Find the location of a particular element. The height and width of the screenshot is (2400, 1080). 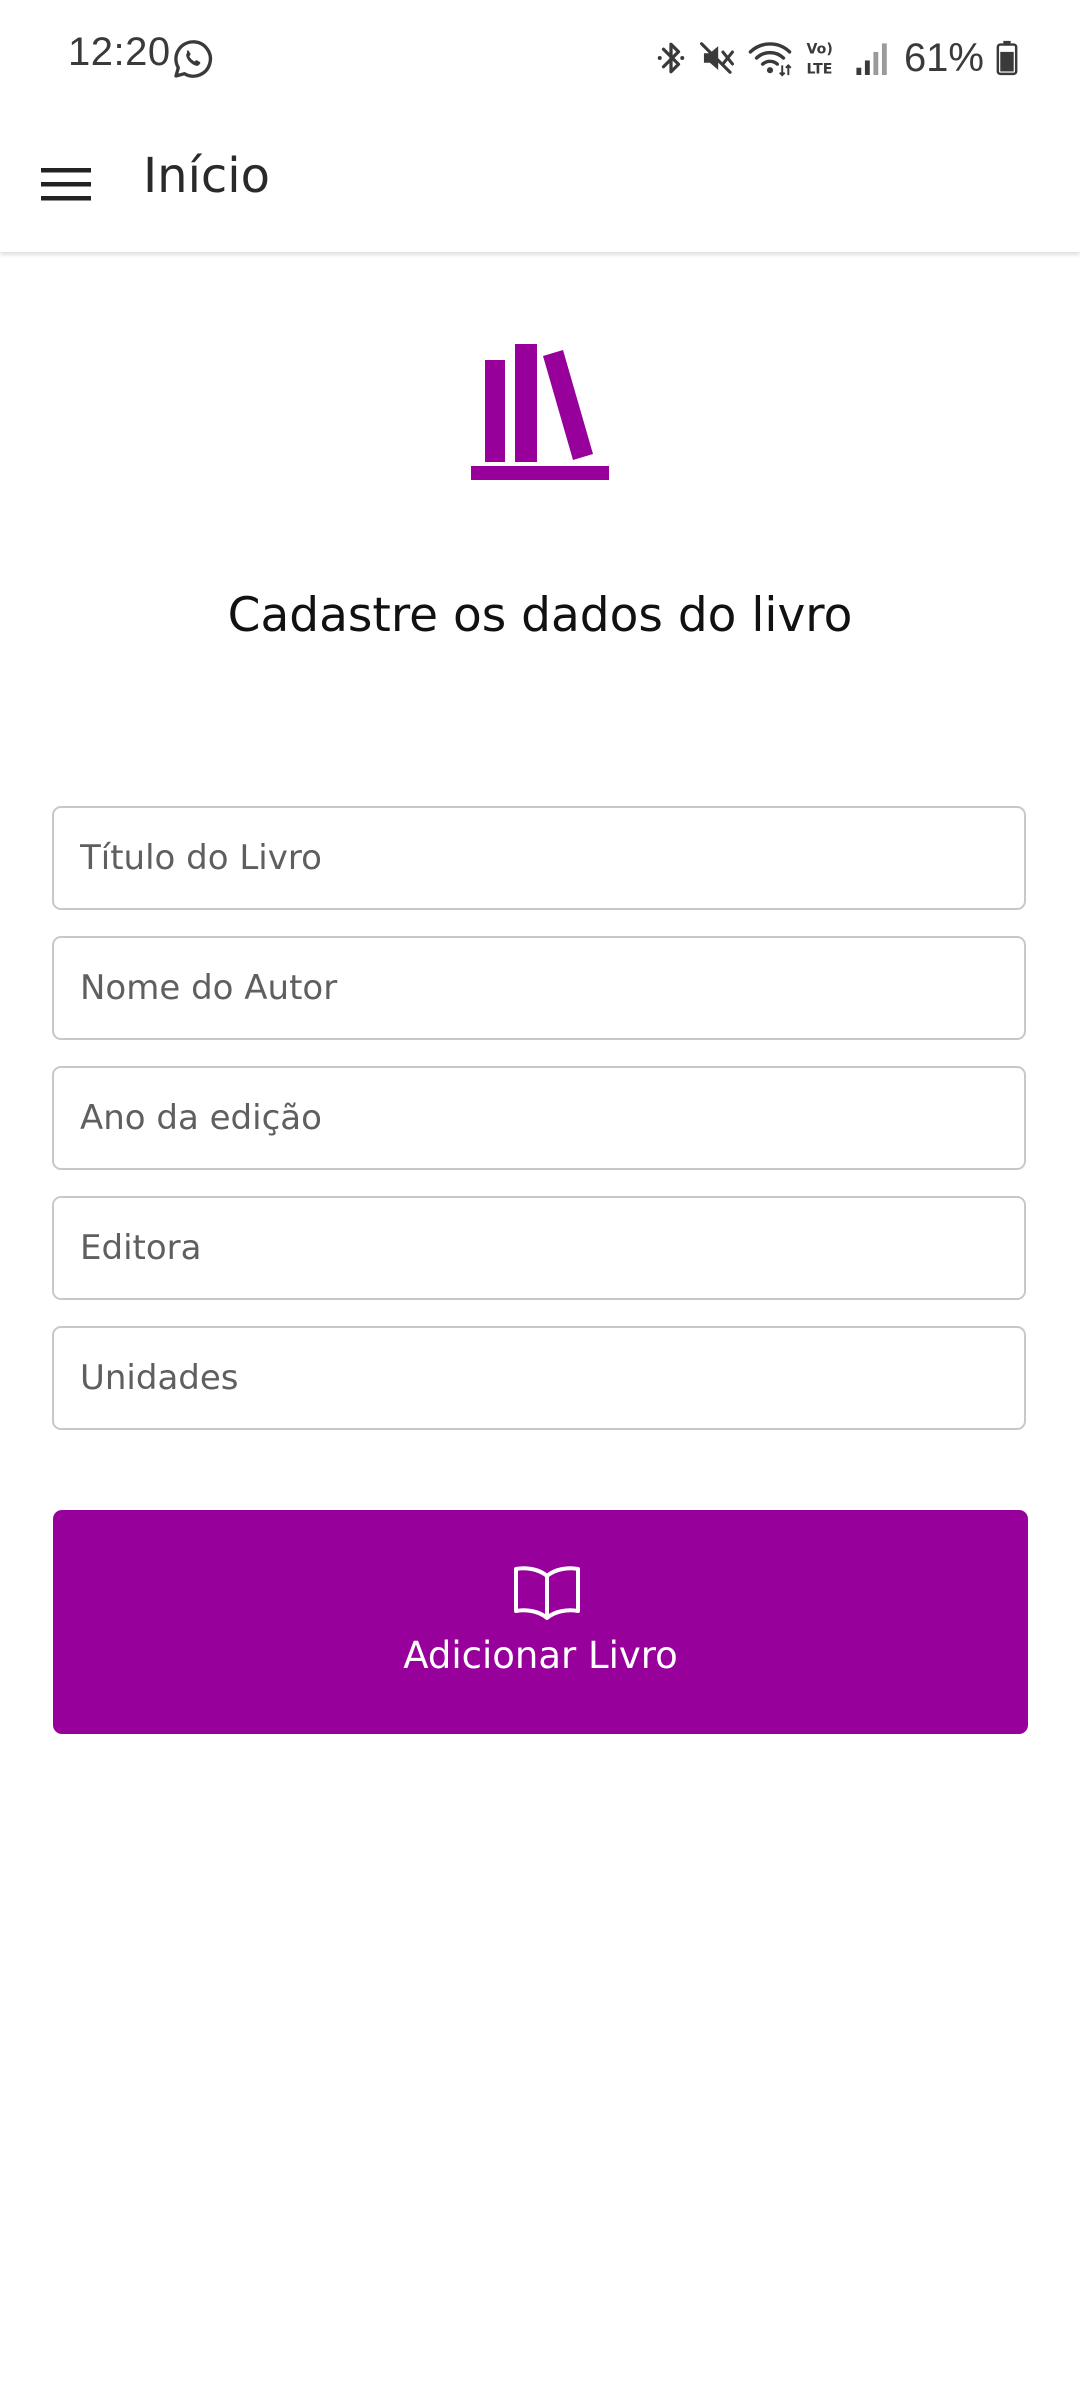

bookshelf-icon is located at coordinates (540, 412).